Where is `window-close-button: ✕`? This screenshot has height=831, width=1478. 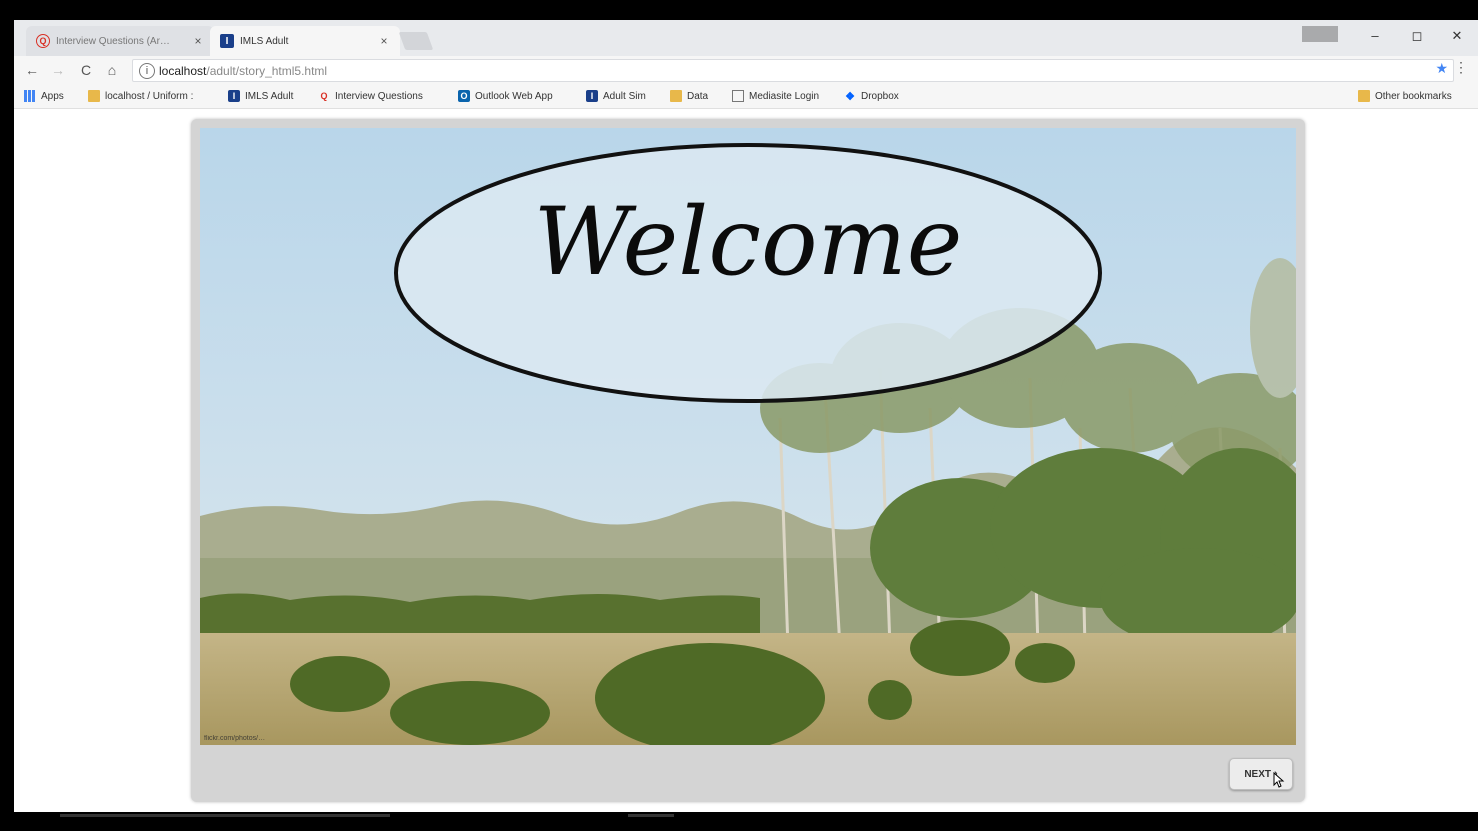 window-close-button: ✕ is located at coordinates (1457, 36).